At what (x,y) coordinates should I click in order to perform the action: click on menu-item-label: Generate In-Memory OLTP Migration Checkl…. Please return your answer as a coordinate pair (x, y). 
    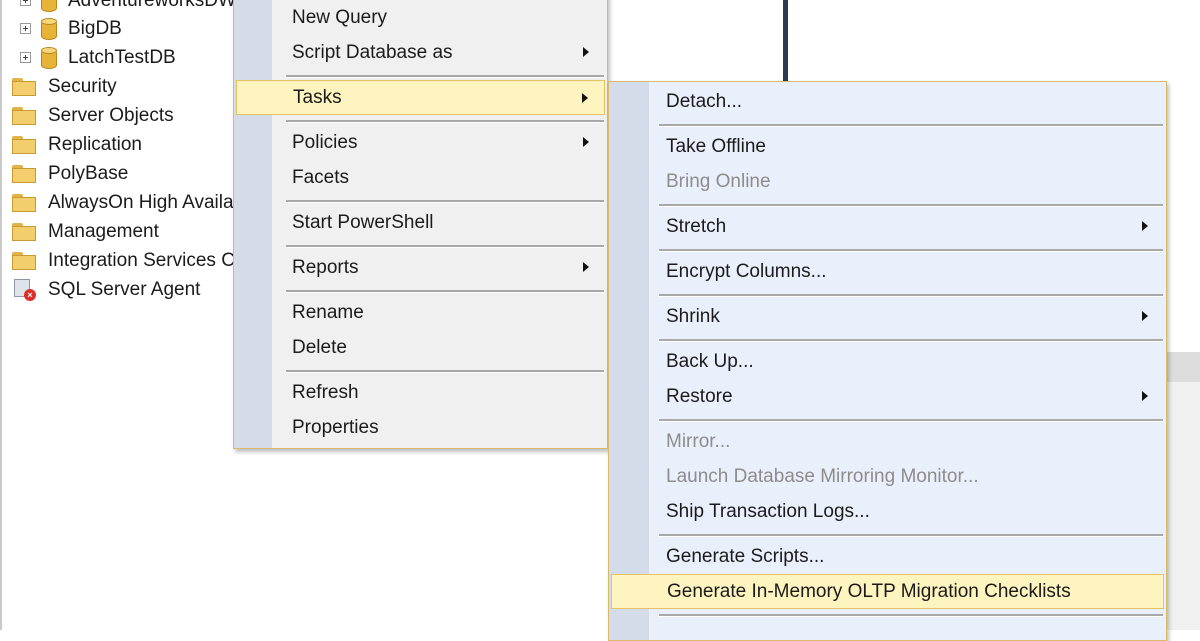
    Looking at the image, I should click on (869, 591).